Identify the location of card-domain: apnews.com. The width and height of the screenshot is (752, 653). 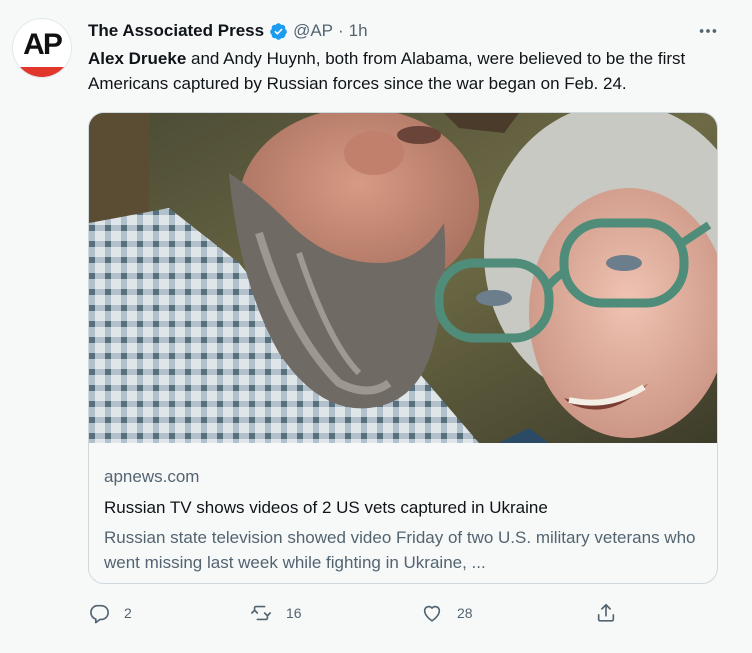
(152, 476).